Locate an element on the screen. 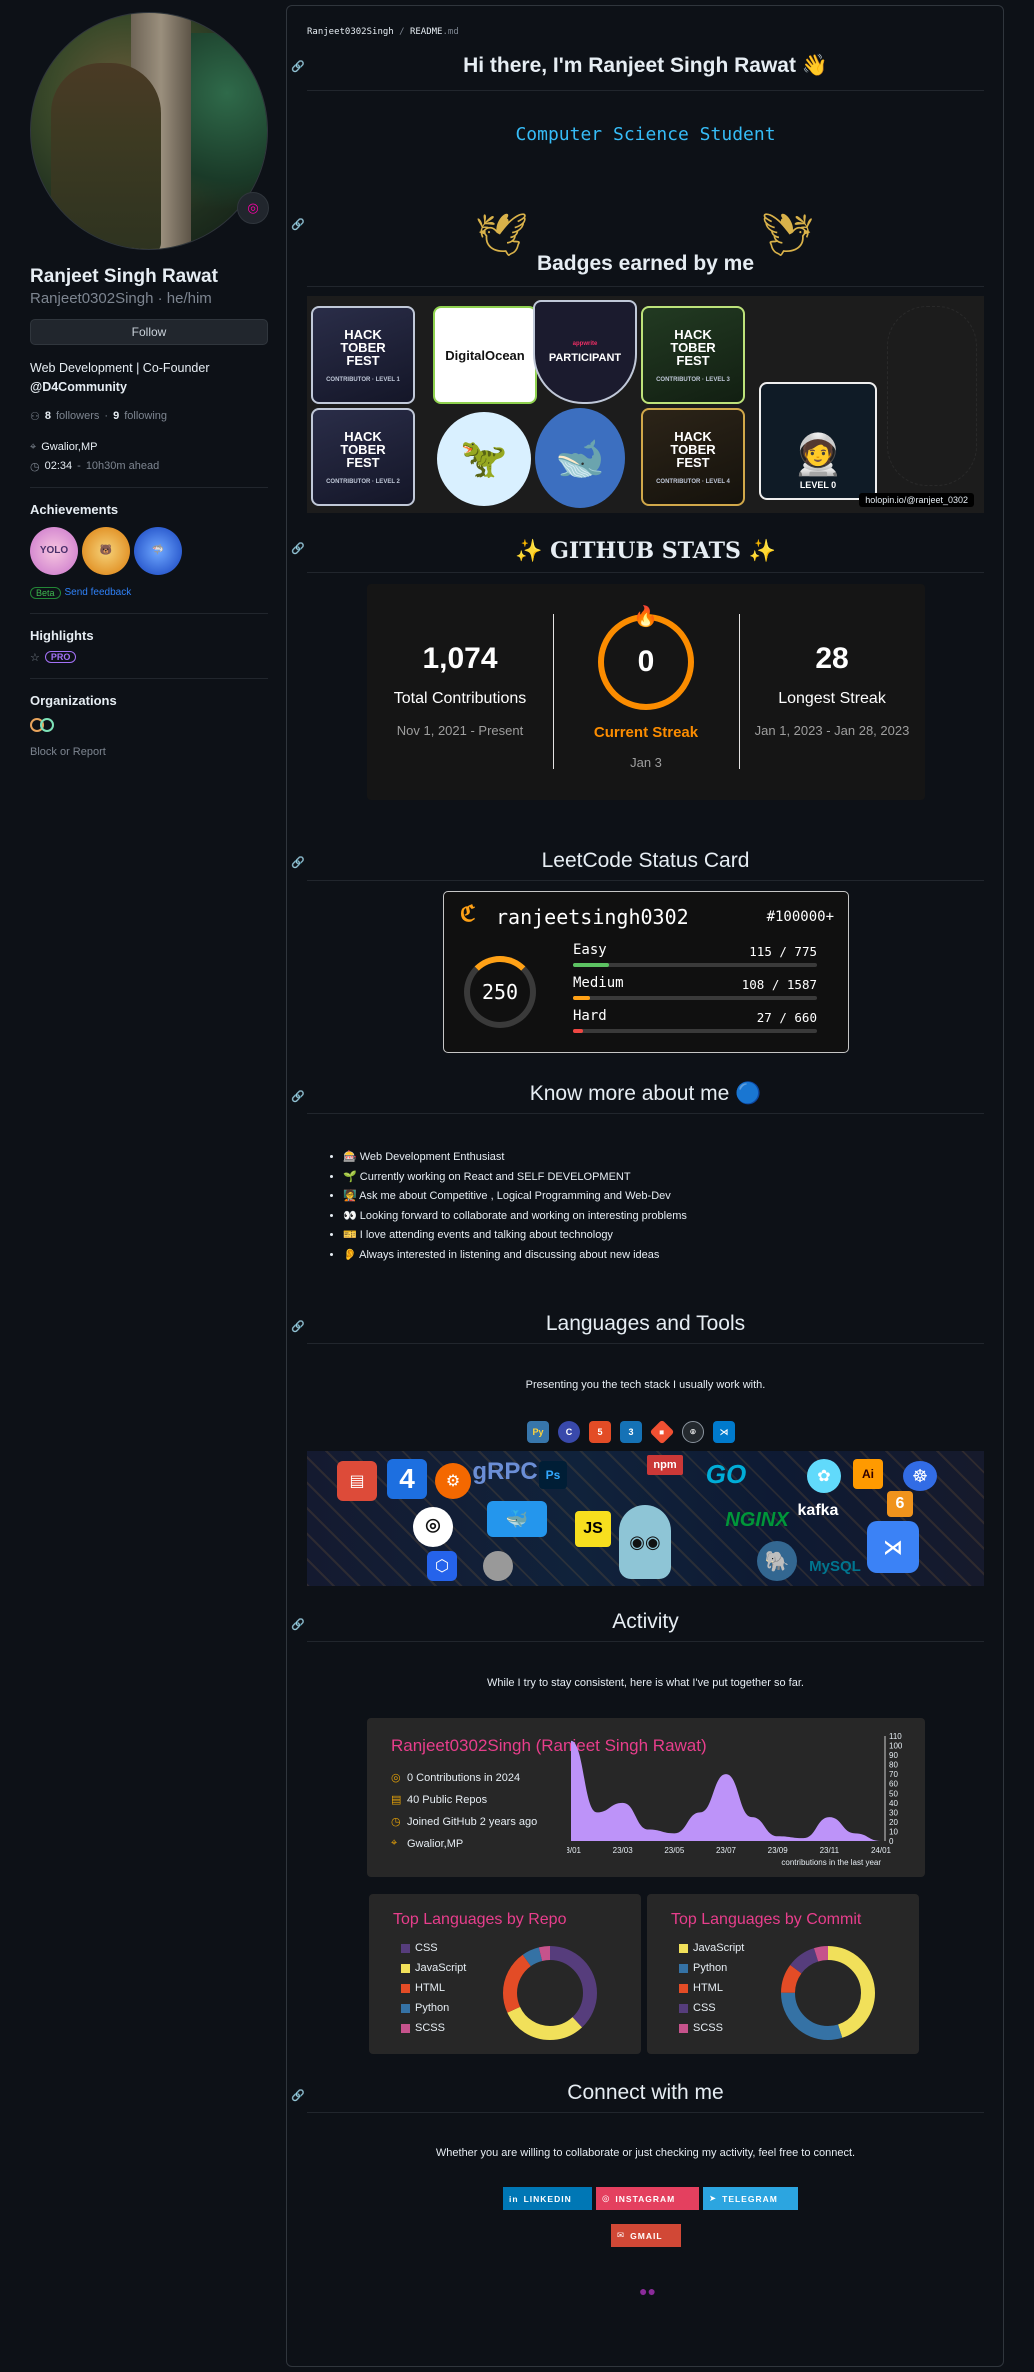 This screenshot has width=1034, height=2372. achievement-yolo-badge: YOLO is located at coordinates (54, 550).